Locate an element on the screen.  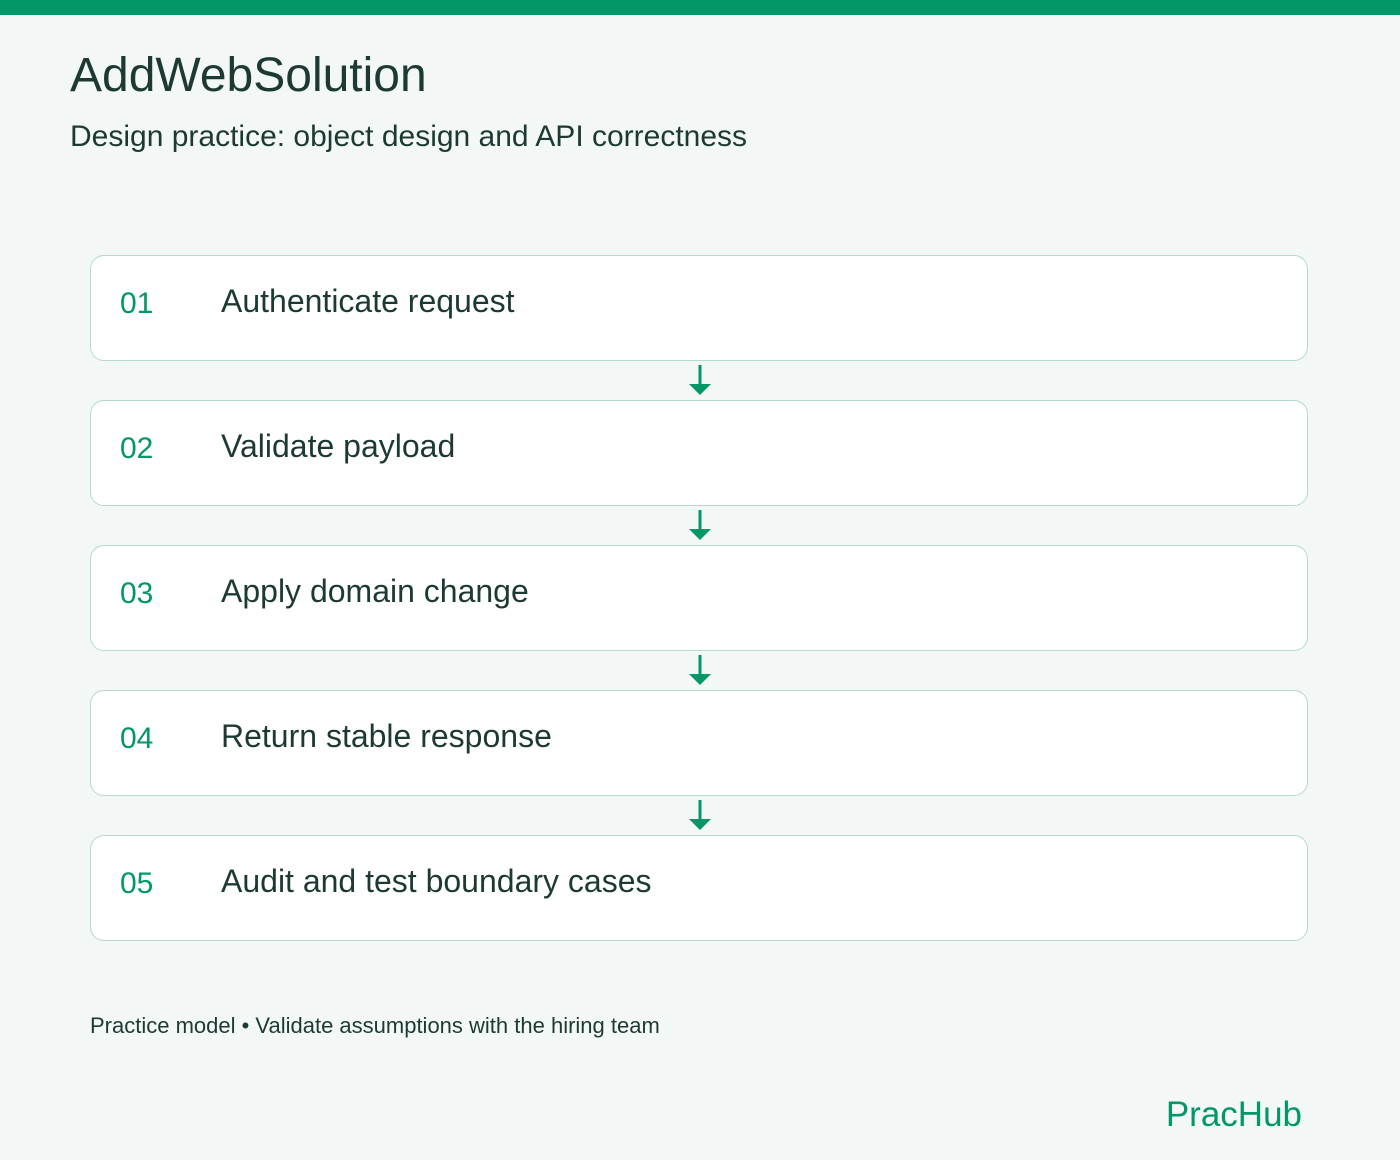
step-label: Audit and test boundary cases is located at coordinates (436, 881).